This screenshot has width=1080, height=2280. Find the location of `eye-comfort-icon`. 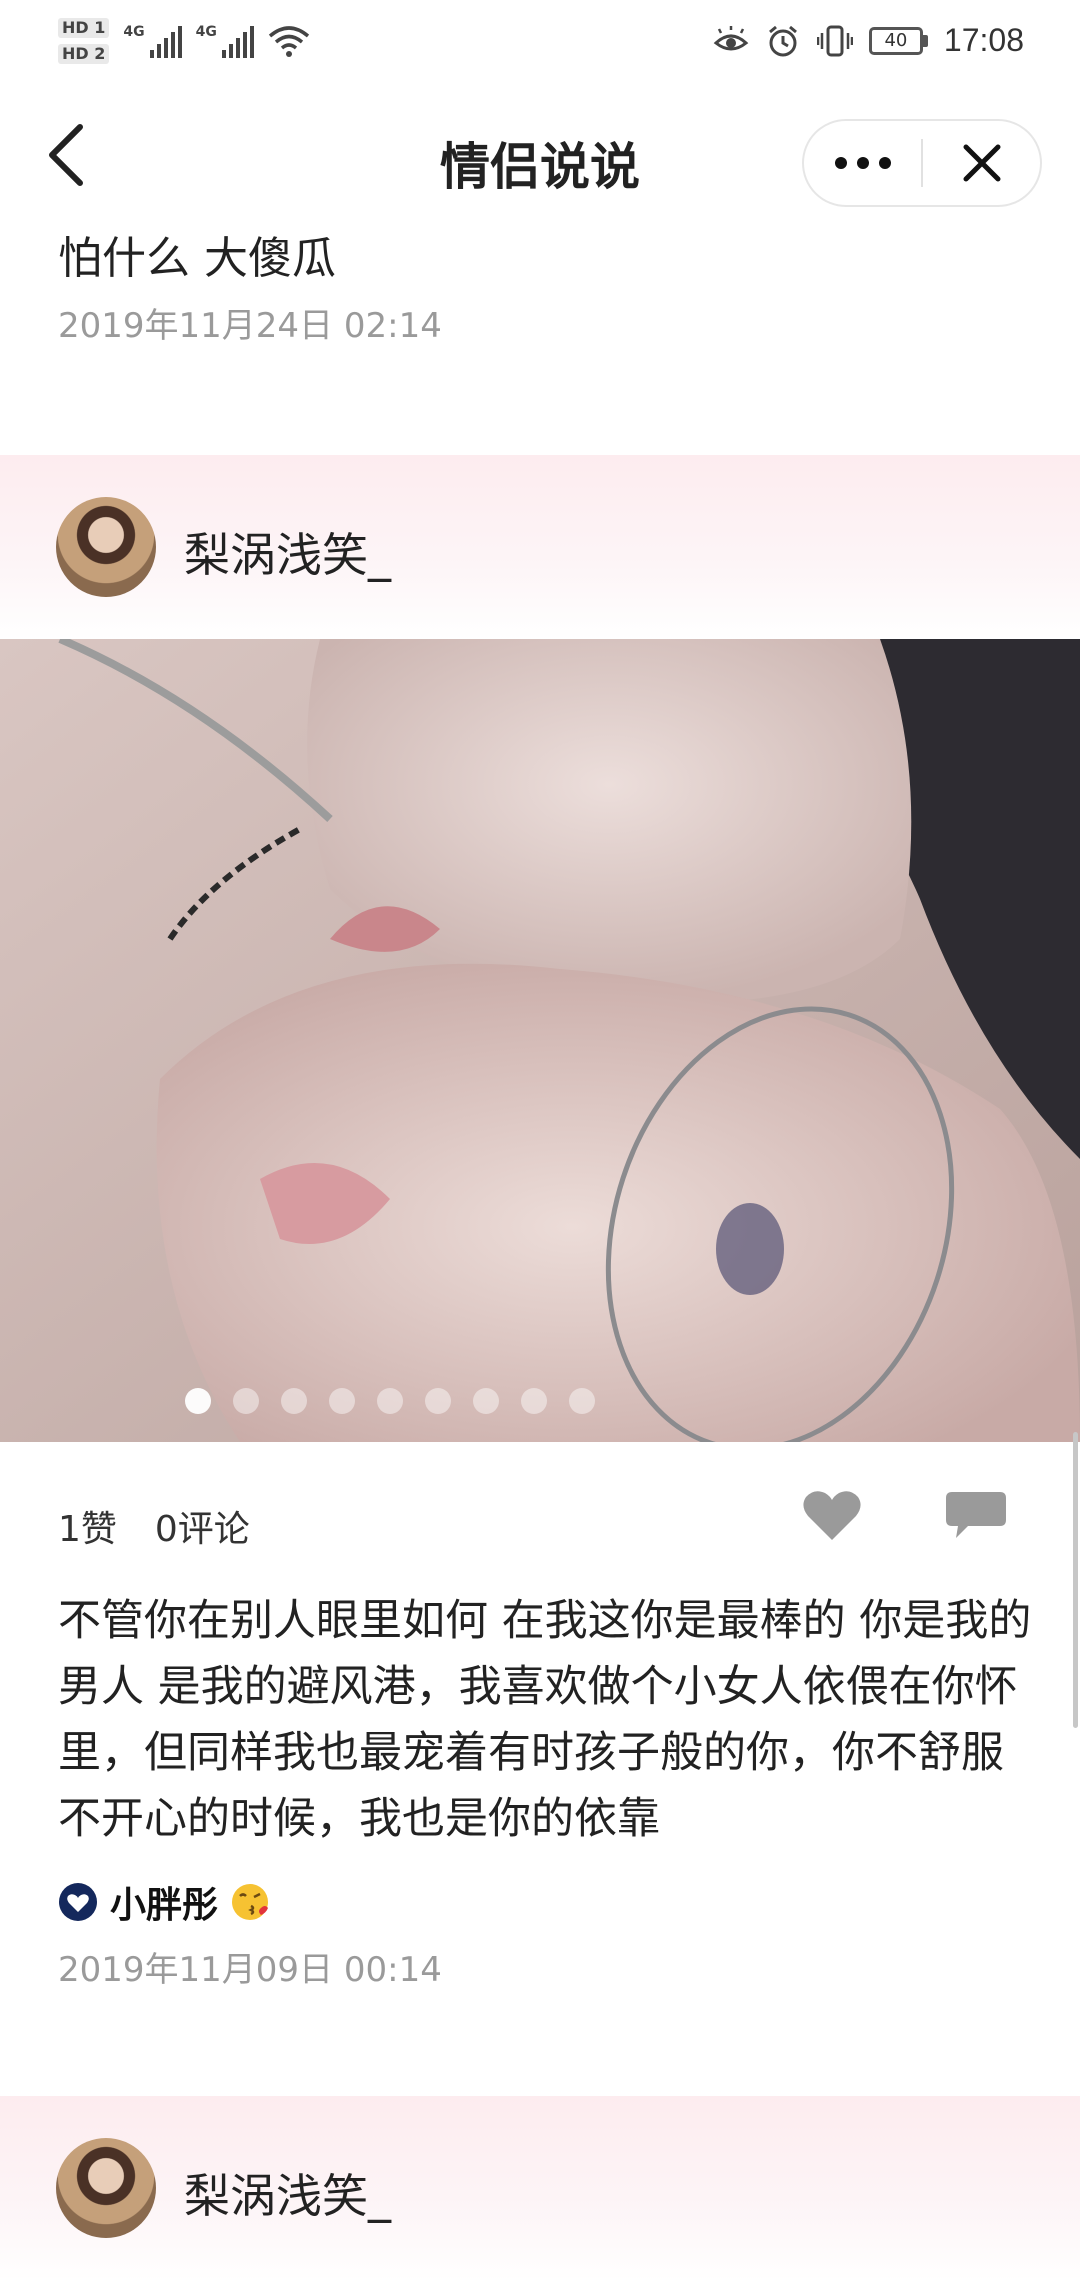

eye-comfort-icon is located at coordinates (731, 37).